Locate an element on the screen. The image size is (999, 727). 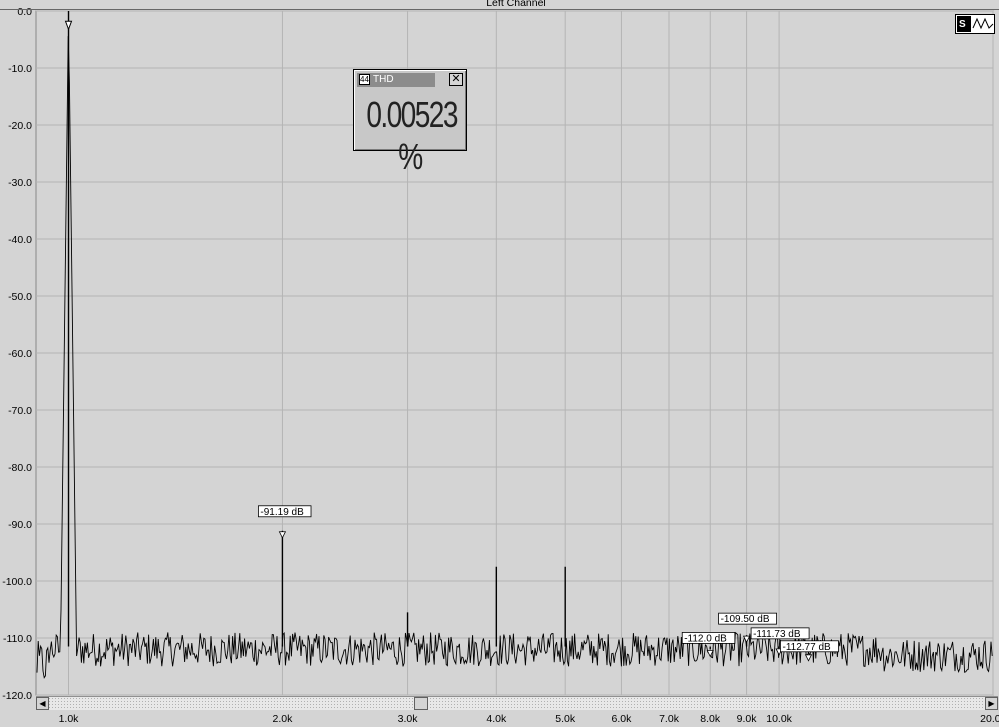
x-tick-label: 4.0k is located at coordinates (496, 719).